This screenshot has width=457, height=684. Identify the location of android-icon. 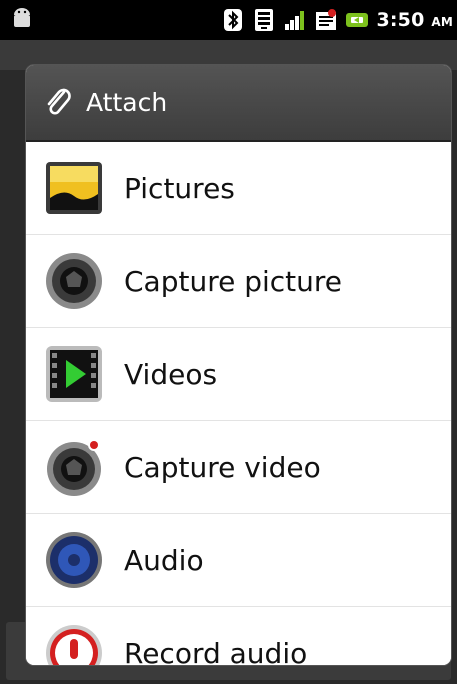
(22, 19).